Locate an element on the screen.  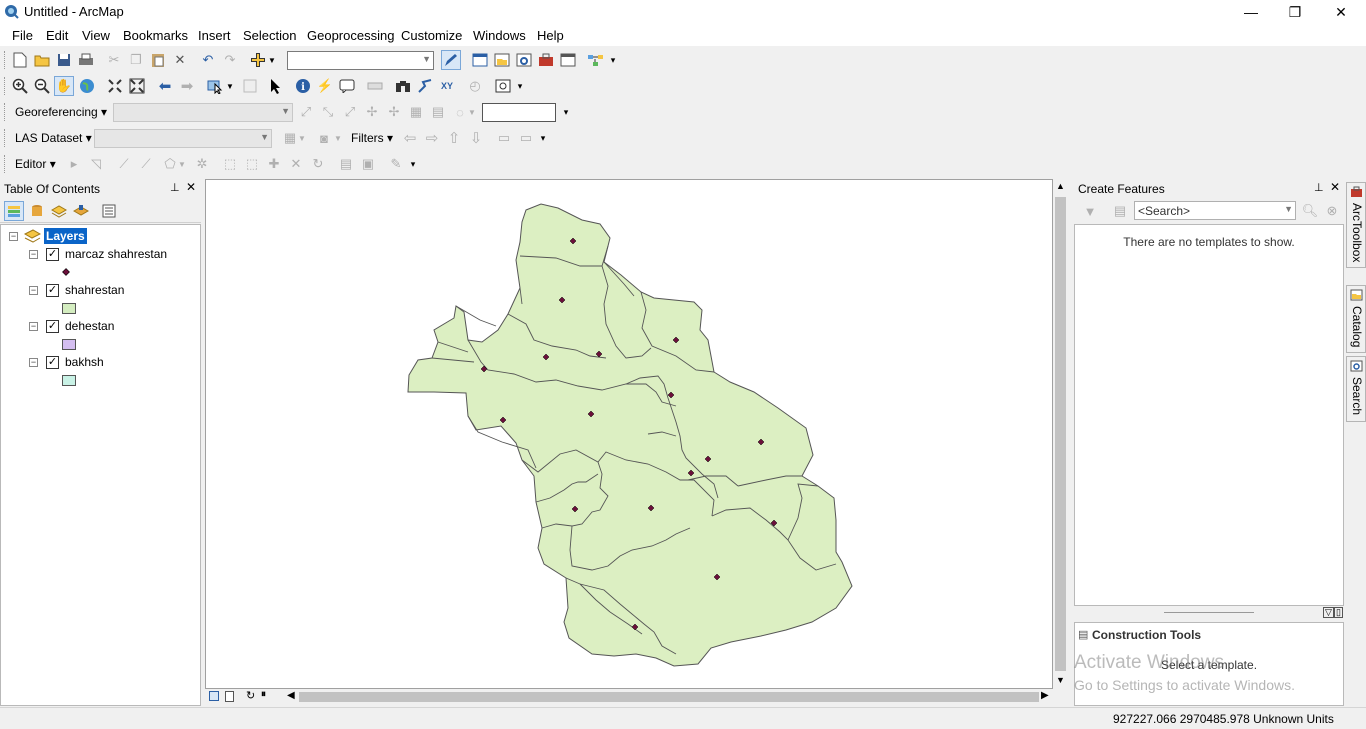
menu-bookmarks: Bookmarks is located at coordinates (155, 35).